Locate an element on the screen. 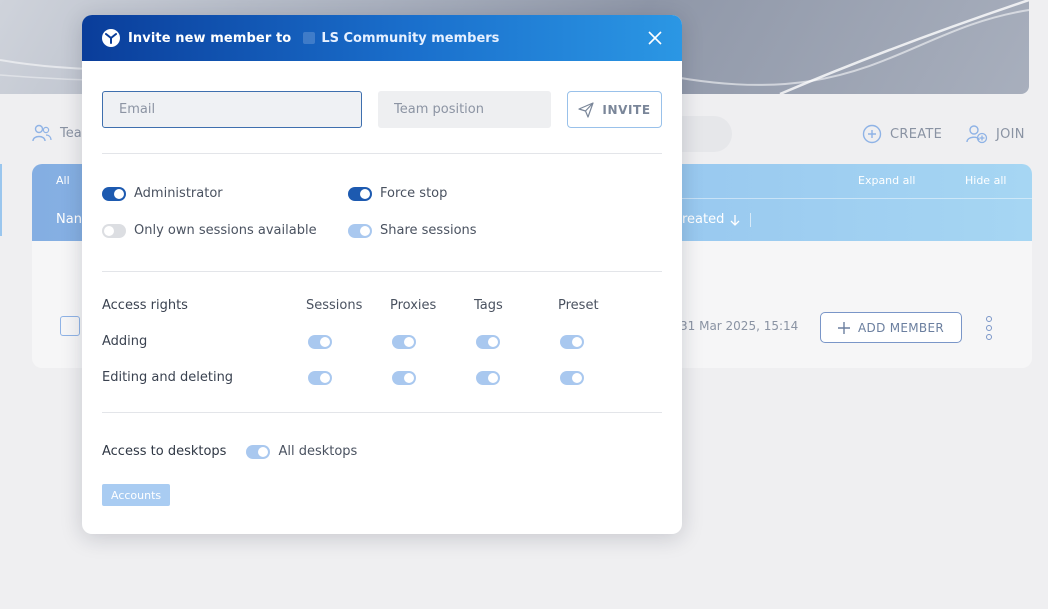 Image resolution: width=1048 pixels, height=609 pixels. access-rights-title: Access rights is located at coordinates (145, 305).